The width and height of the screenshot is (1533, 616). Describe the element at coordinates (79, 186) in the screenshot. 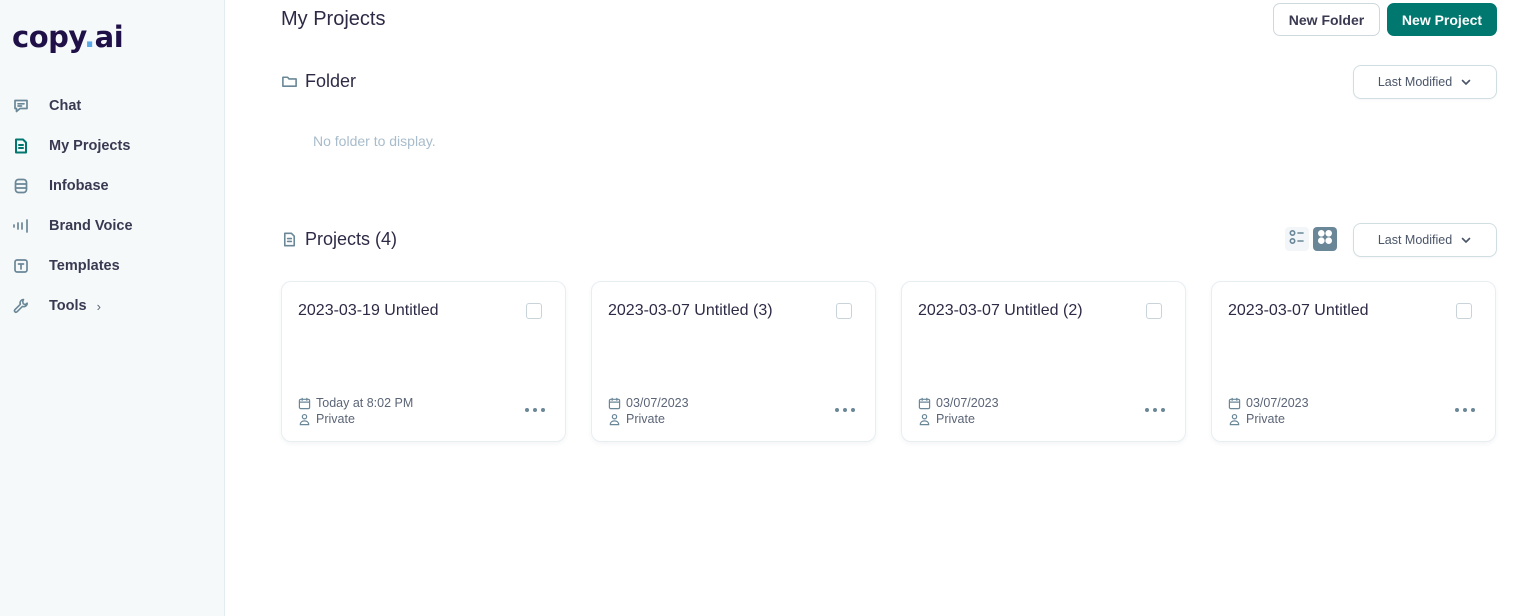

I see `sidebar-item-label: Infobase` at that location.